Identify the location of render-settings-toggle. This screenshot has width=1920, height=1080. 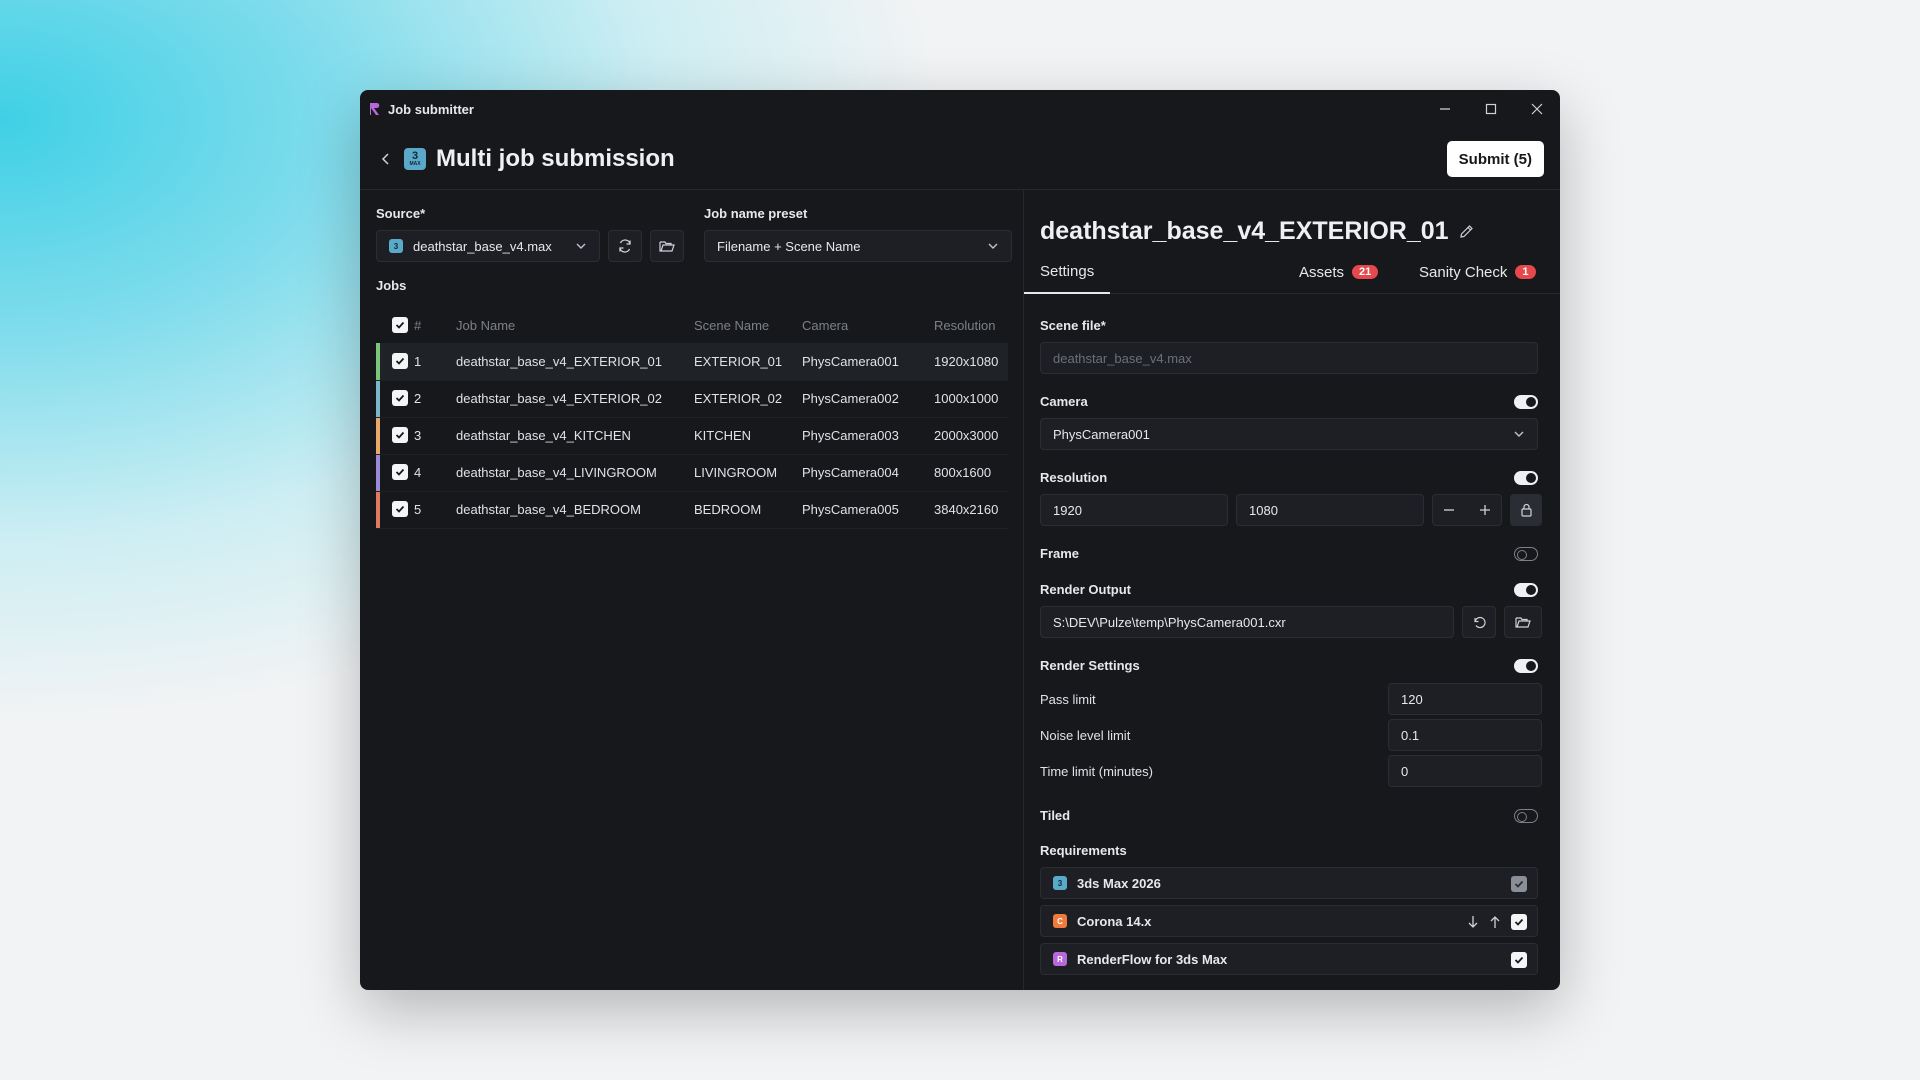
(1526, 666).